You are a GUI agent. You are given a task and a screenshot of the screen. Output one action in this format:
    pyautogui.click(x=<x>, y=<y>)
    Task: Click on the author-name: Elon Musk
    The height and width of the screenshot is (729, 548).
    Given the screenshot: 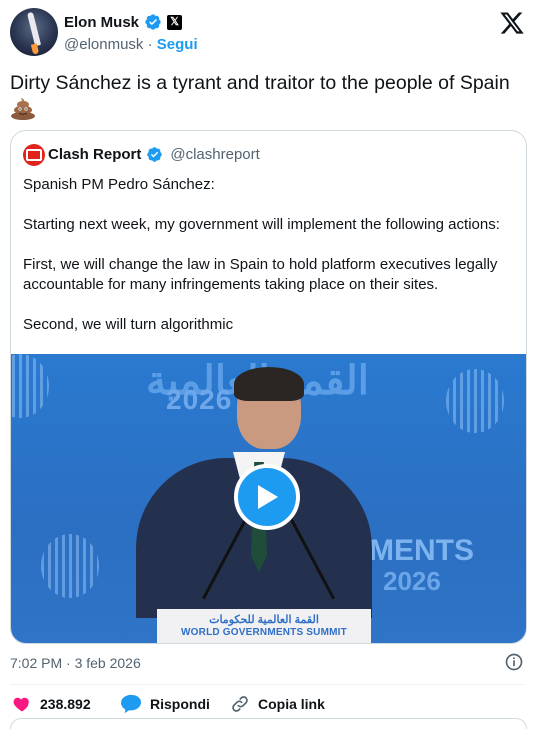 What is the action you would take?
    pyautogui.click(x=101, y=22)
    